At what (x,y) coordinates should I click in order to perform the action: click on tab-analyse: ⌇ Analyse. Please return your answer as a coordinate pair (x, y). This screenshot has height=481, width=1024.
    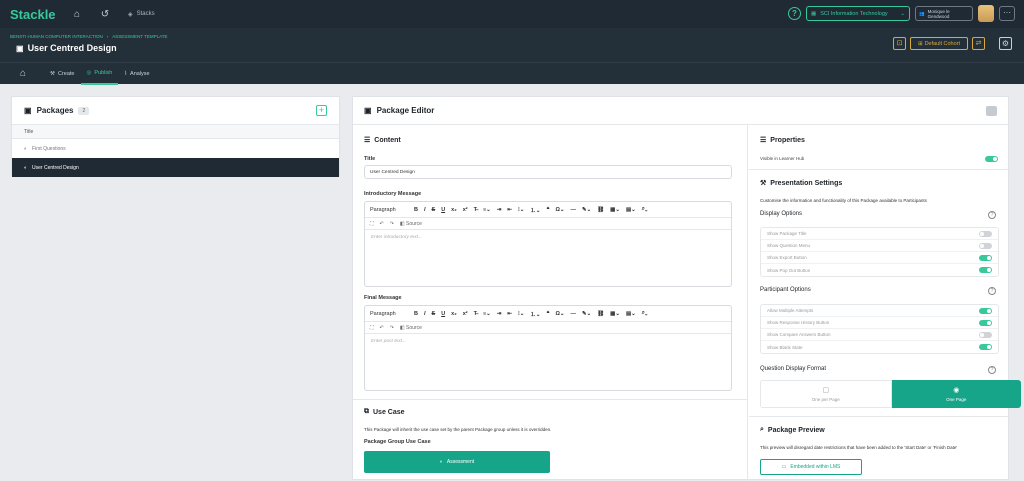
    Looking at the image, I should click on (136, 74).